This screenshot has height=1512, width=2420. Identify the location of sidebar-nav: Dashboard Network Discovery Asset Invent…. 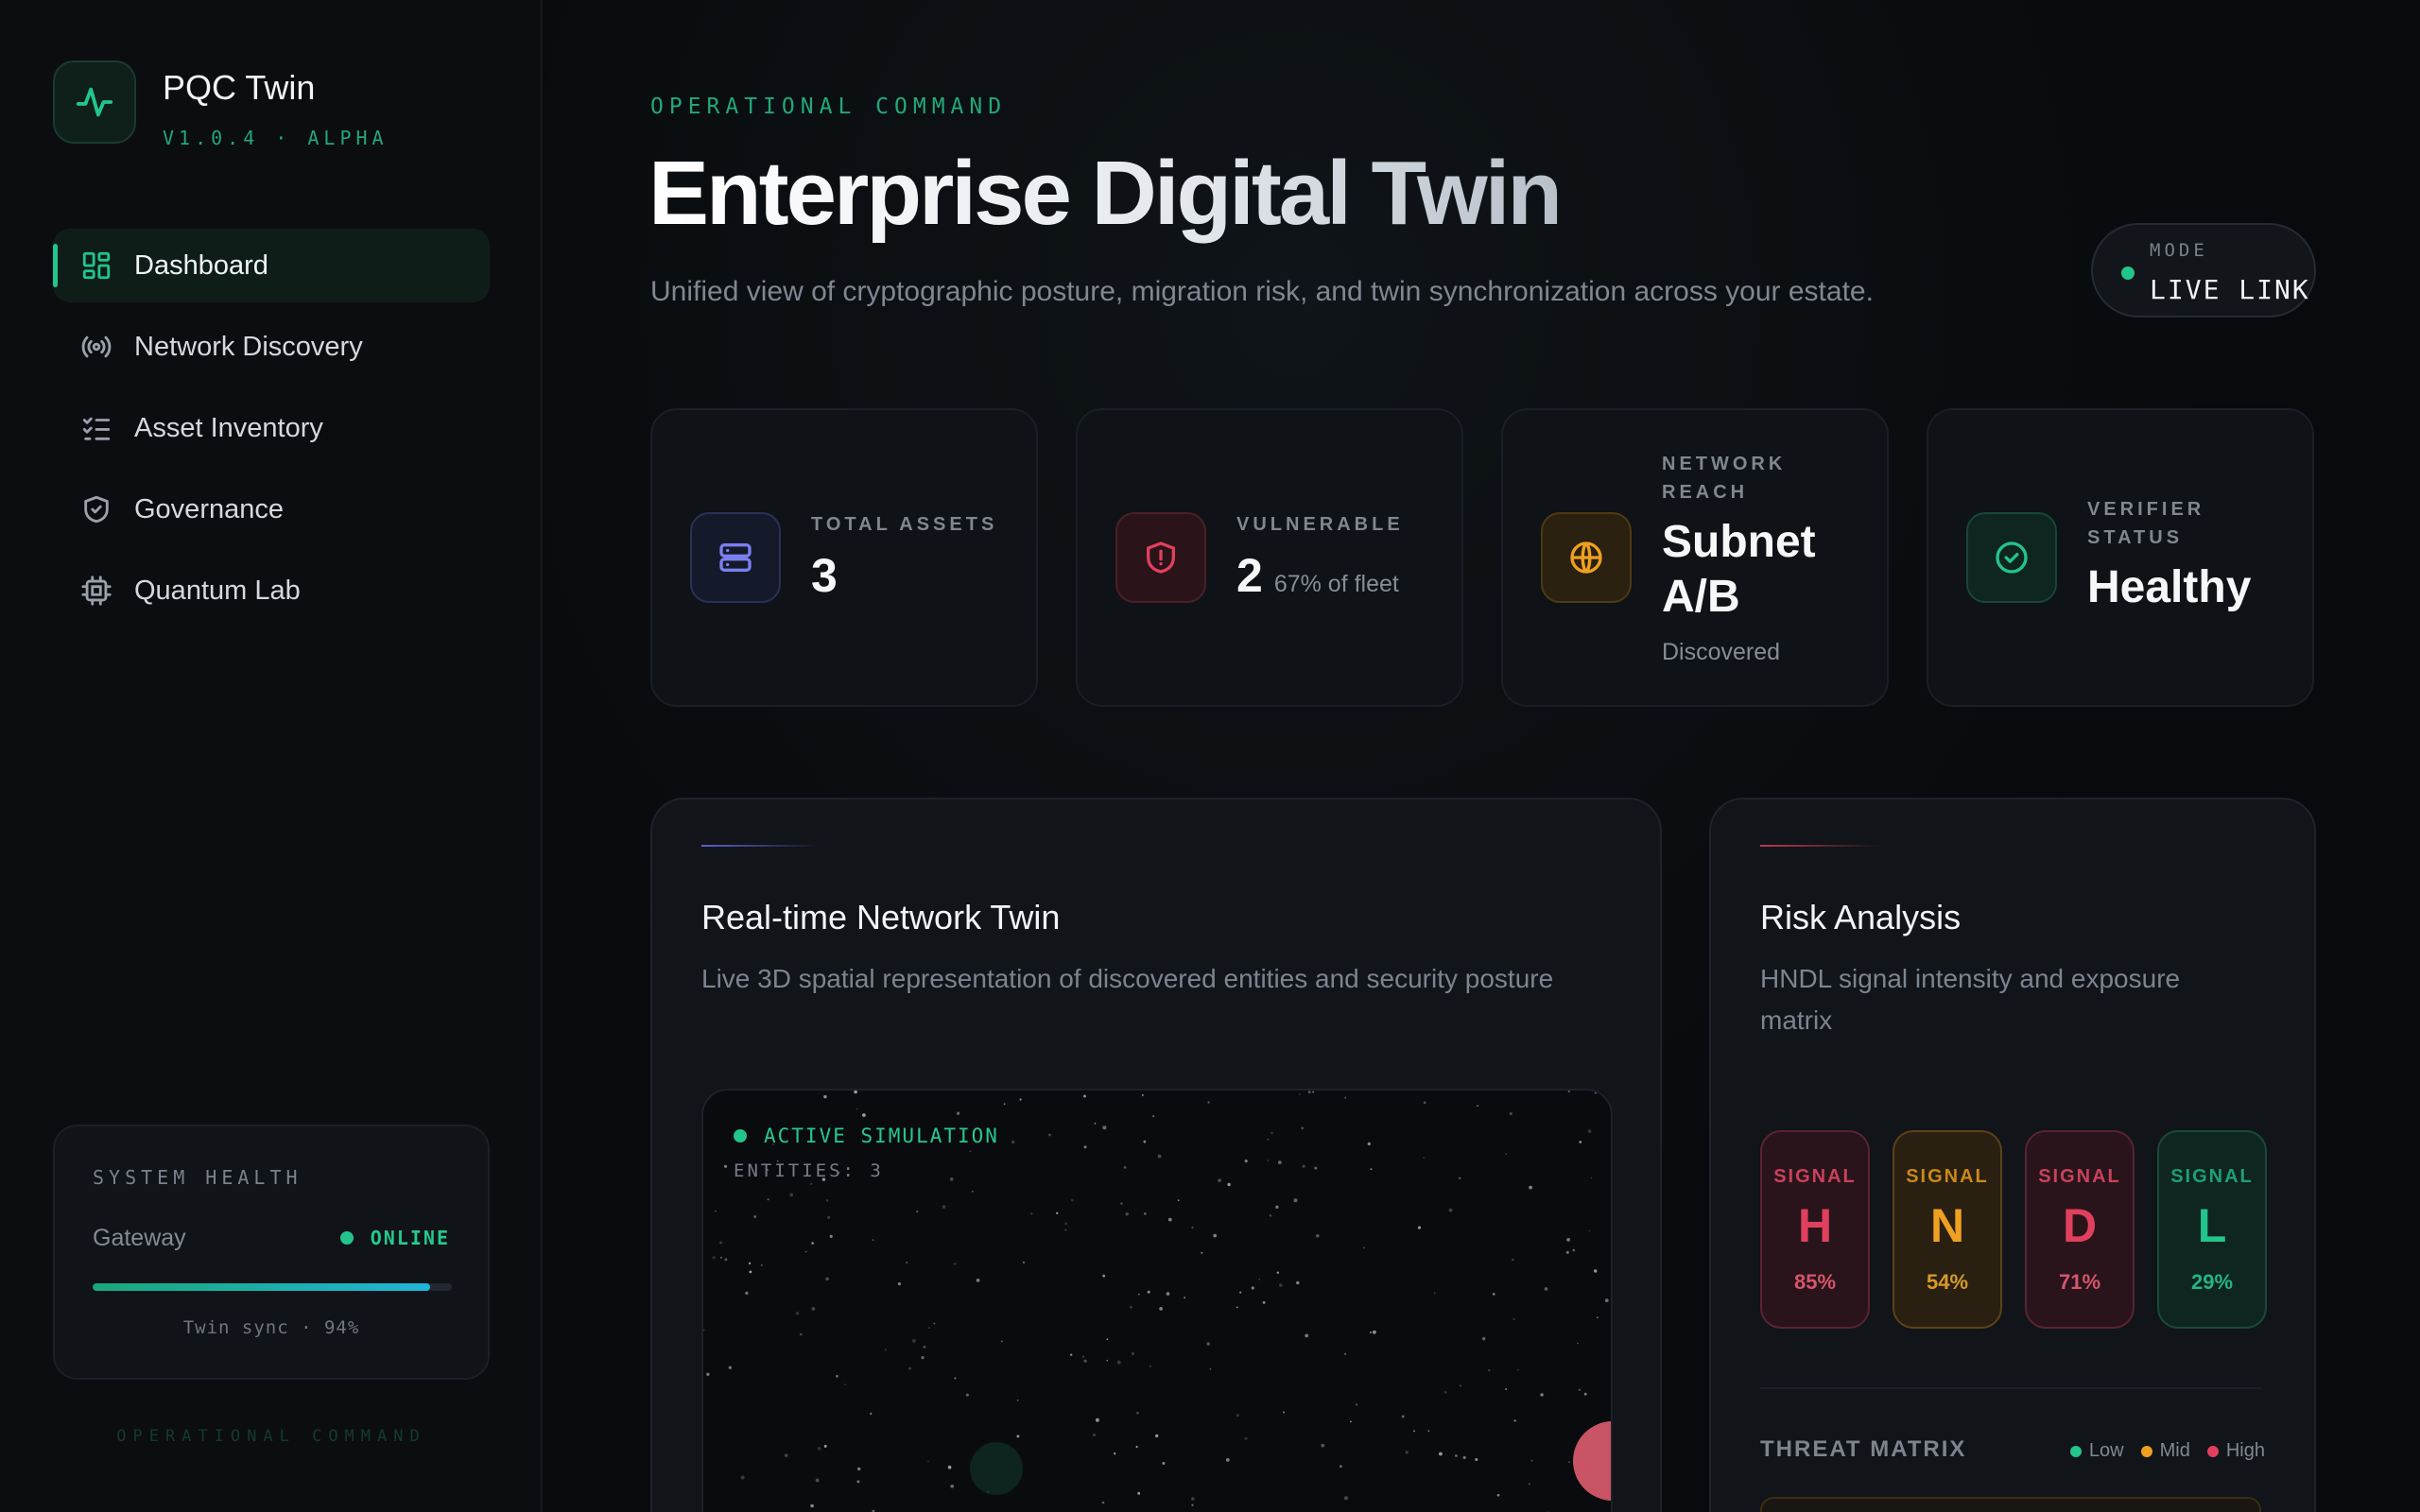
(271, 432).